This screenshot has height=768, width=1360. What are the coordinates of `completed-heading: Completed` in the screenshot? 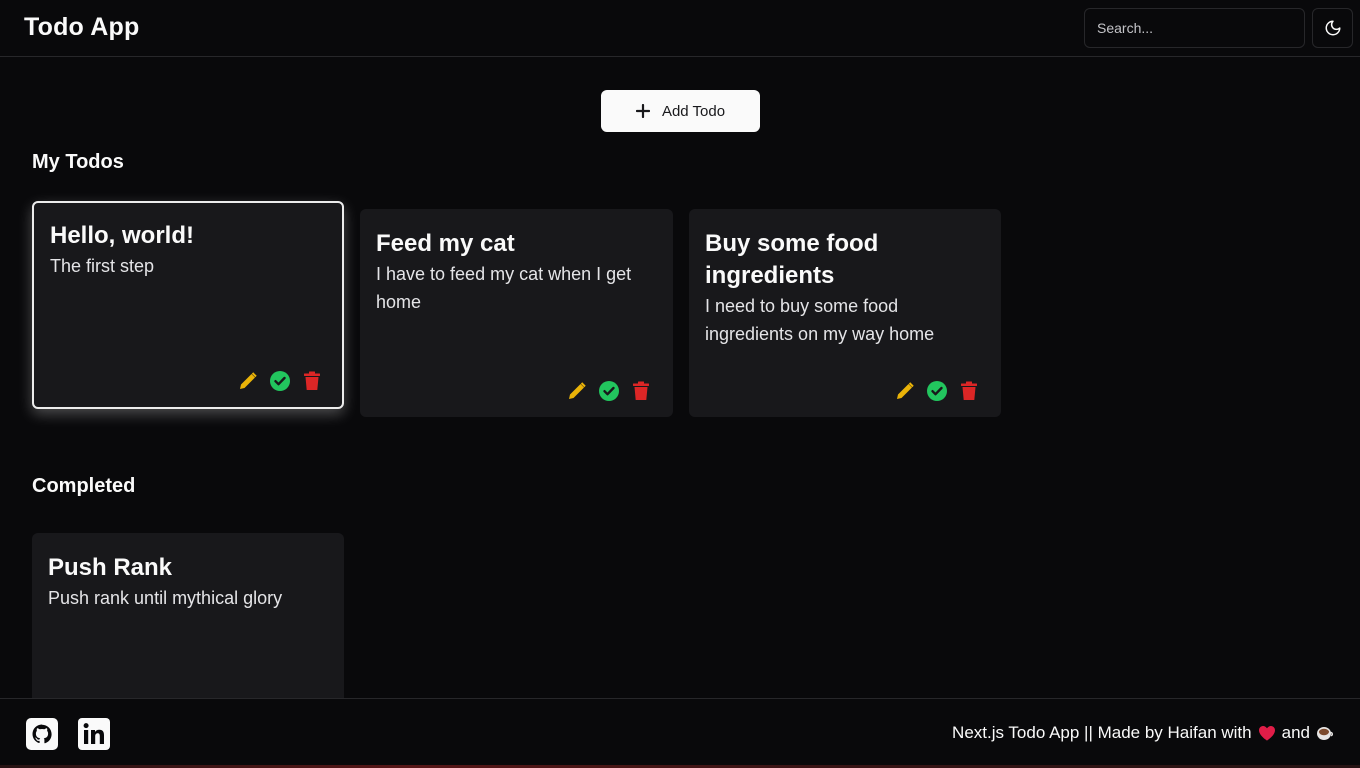 It's located at (84, 486).